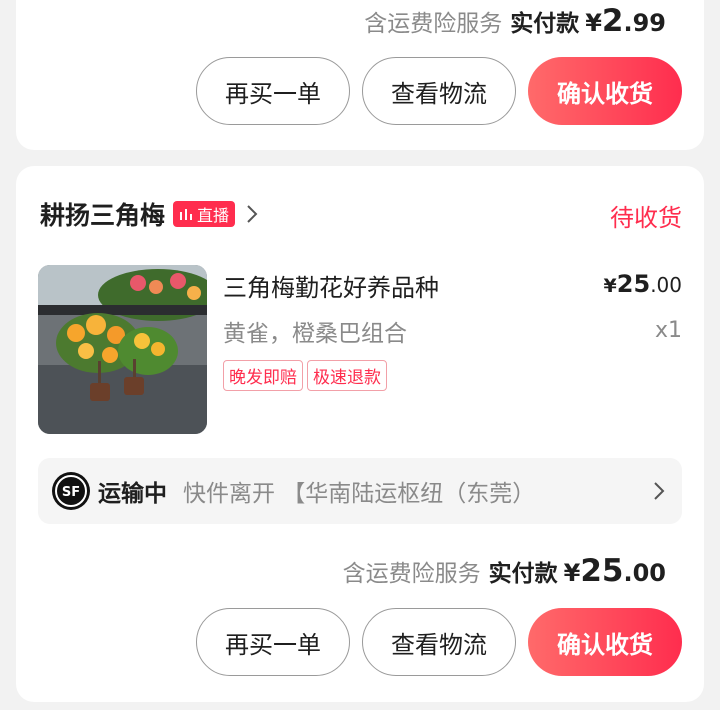 The image size is (720, 710). I want to click on product-variant: 黄雀，橙桑巴组合, so click(315, 334).